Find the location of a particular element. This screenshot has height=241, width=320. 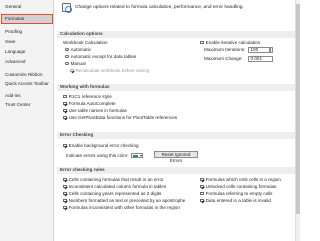

radio-manual-circle is located at coordinates (67, 63).